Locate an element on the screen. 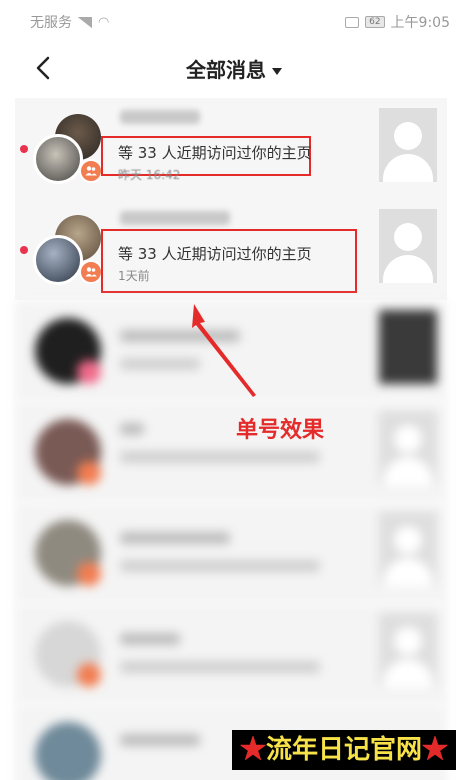 This screenshot has width=468, height=780. wifi-icon: ◠ is located at coordinates (104, 22).